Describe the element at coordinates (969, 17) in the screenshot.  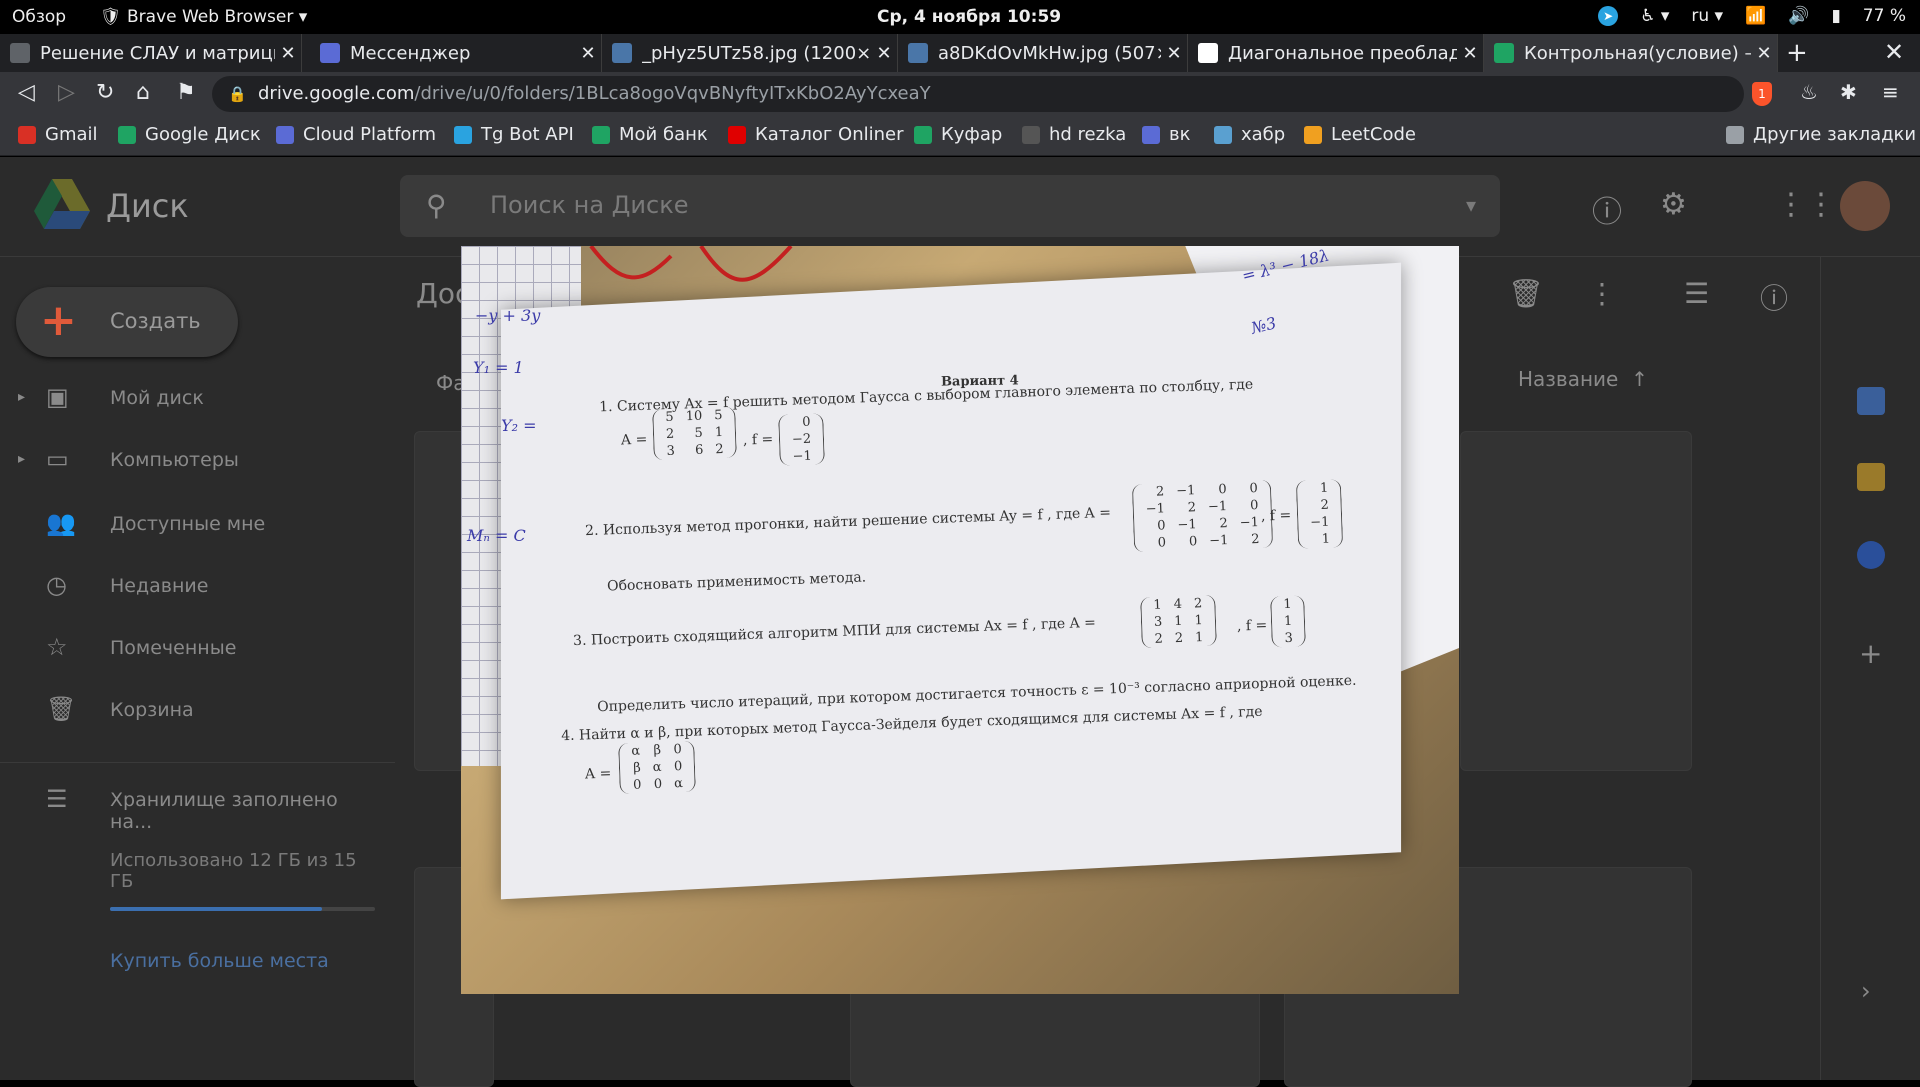
I see `clock: Ср, 4 ноября 10:59` at that location.